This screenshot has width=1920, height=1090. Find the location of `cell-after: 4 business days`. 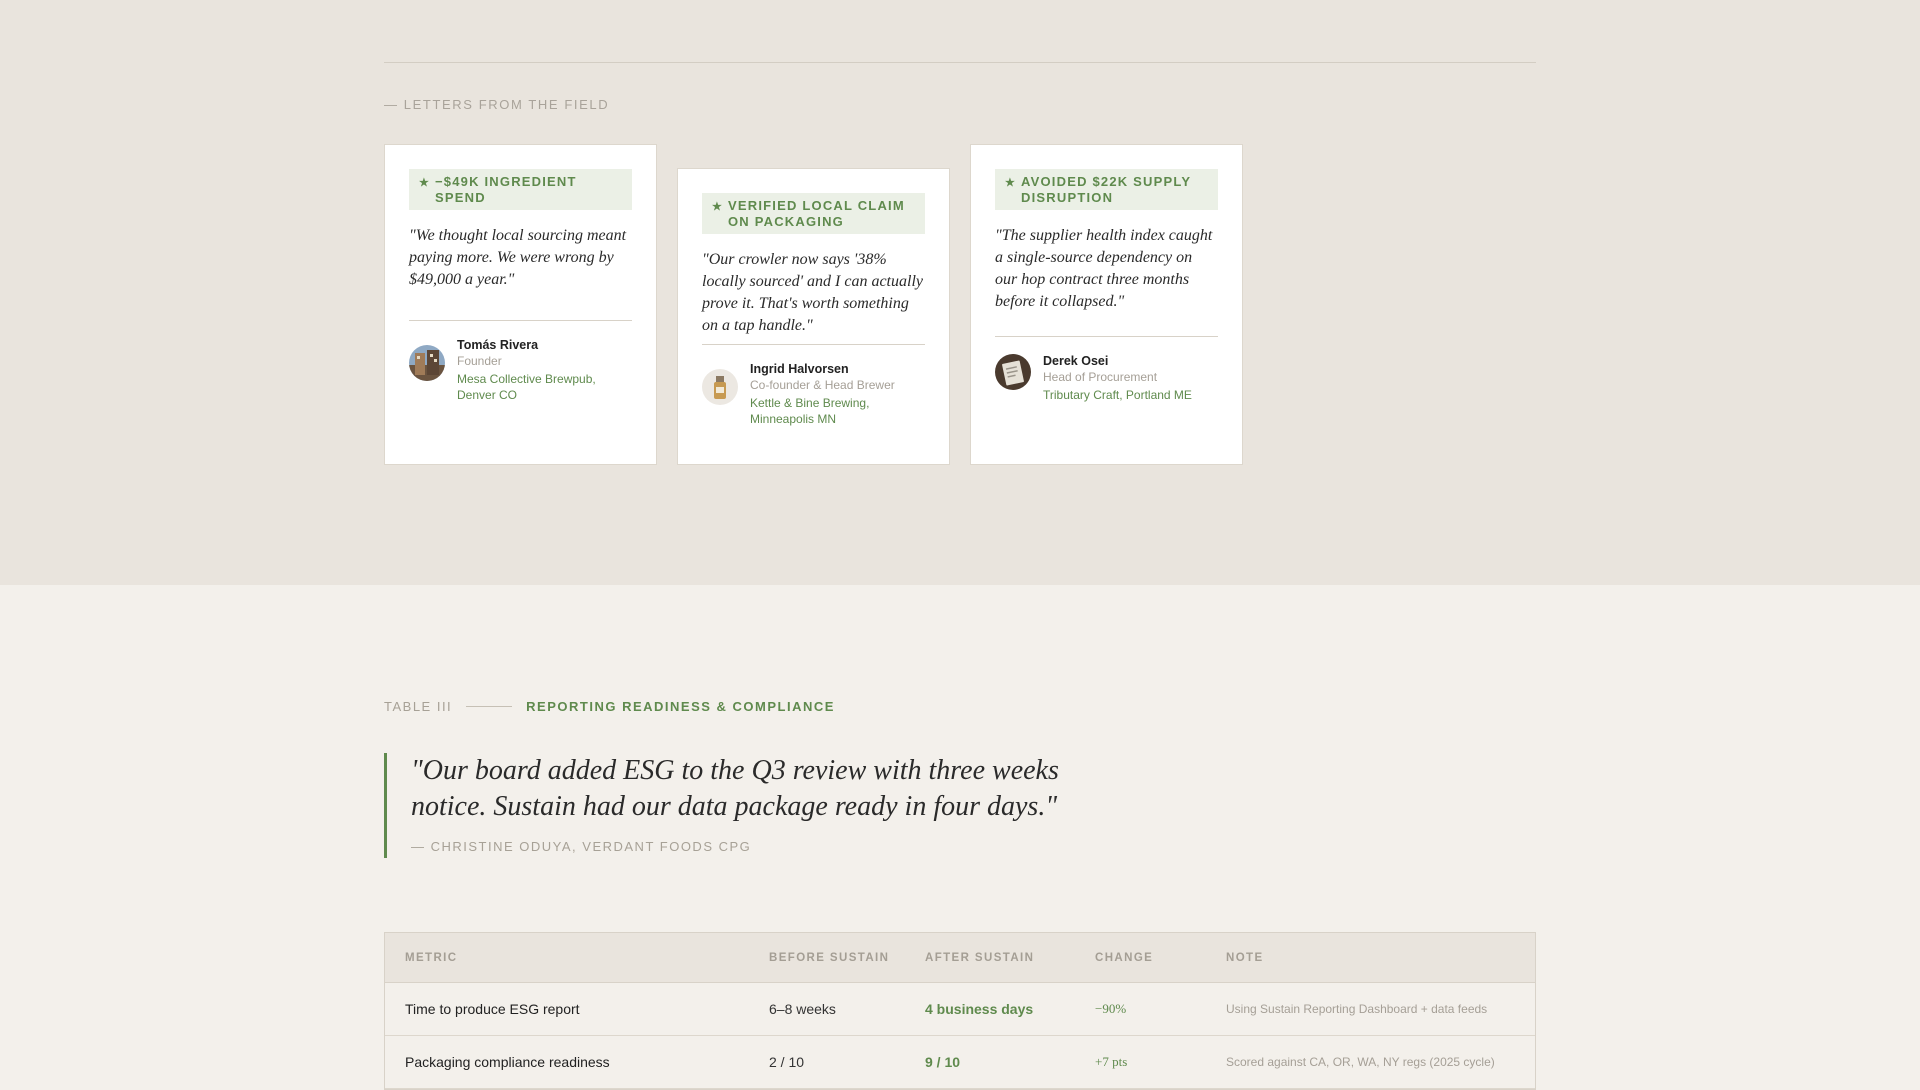

cell-after: 4 business days is located at coordinates (979, 1009).